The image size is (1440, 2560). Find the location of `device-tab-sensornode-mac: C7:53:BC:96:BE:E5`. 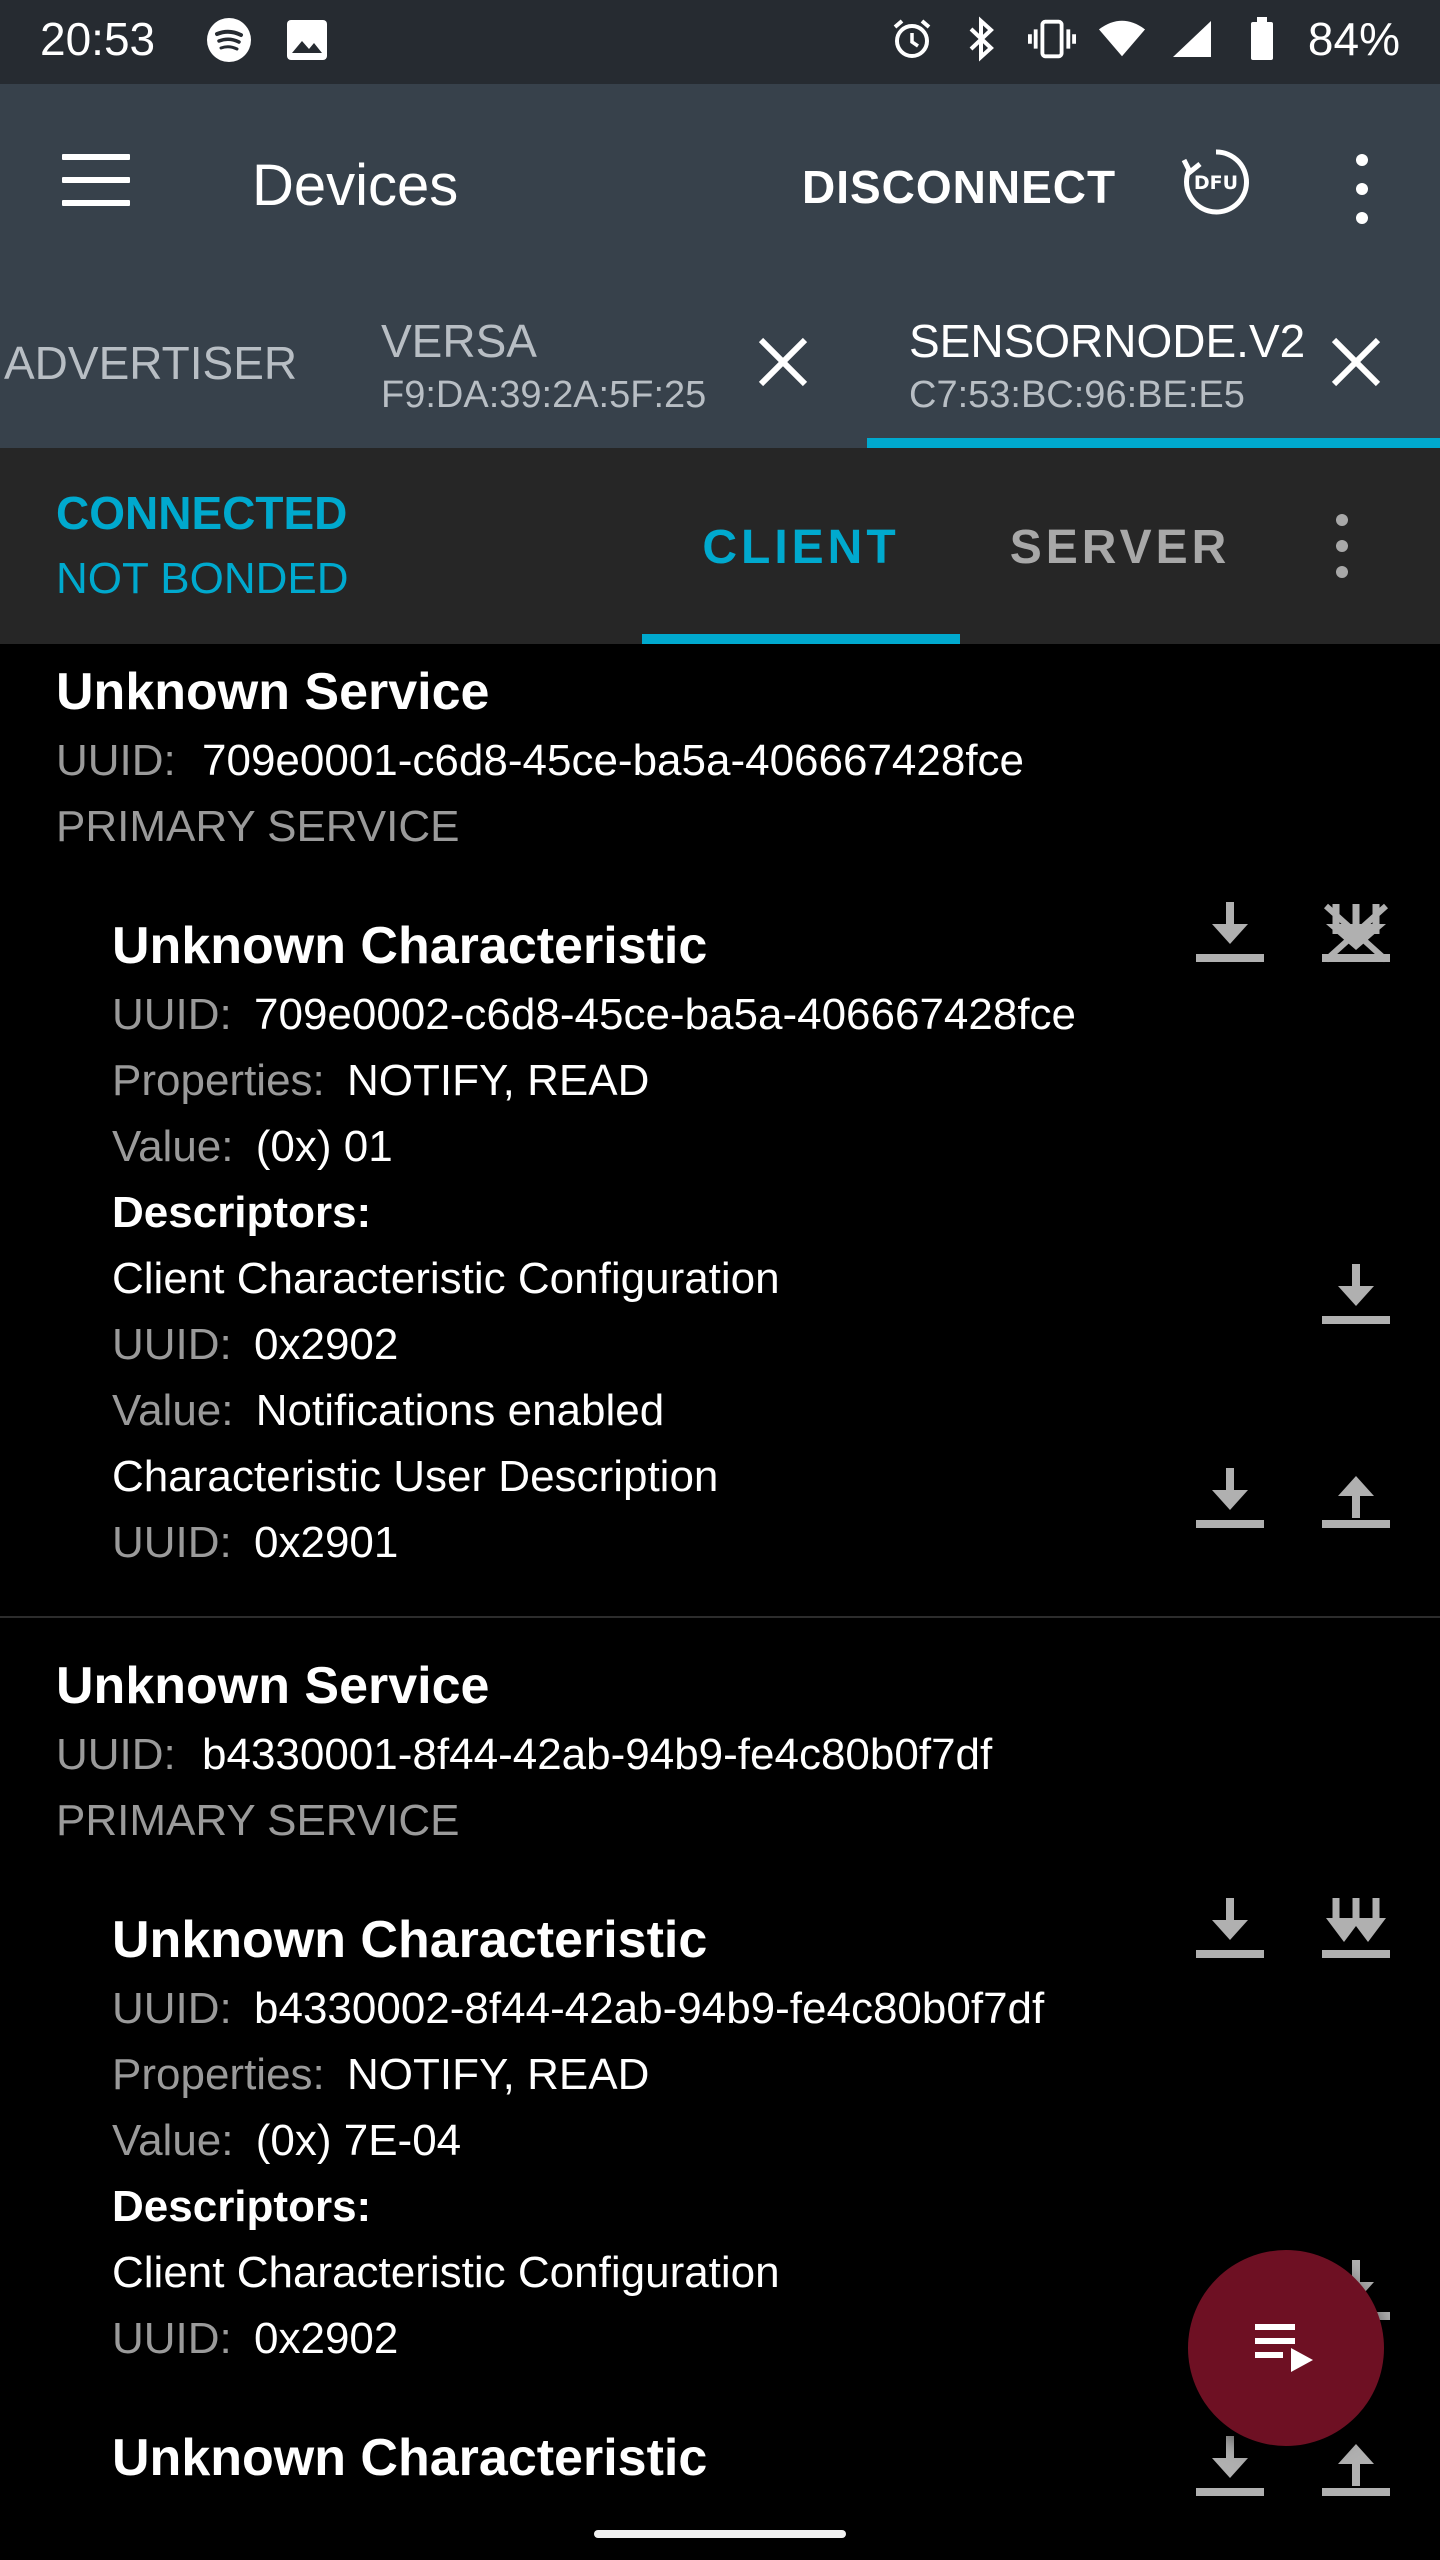

device-tab-sensornode-mac: C7:53:BC:96:BE:E5 is located at coordinates (1077, 395).